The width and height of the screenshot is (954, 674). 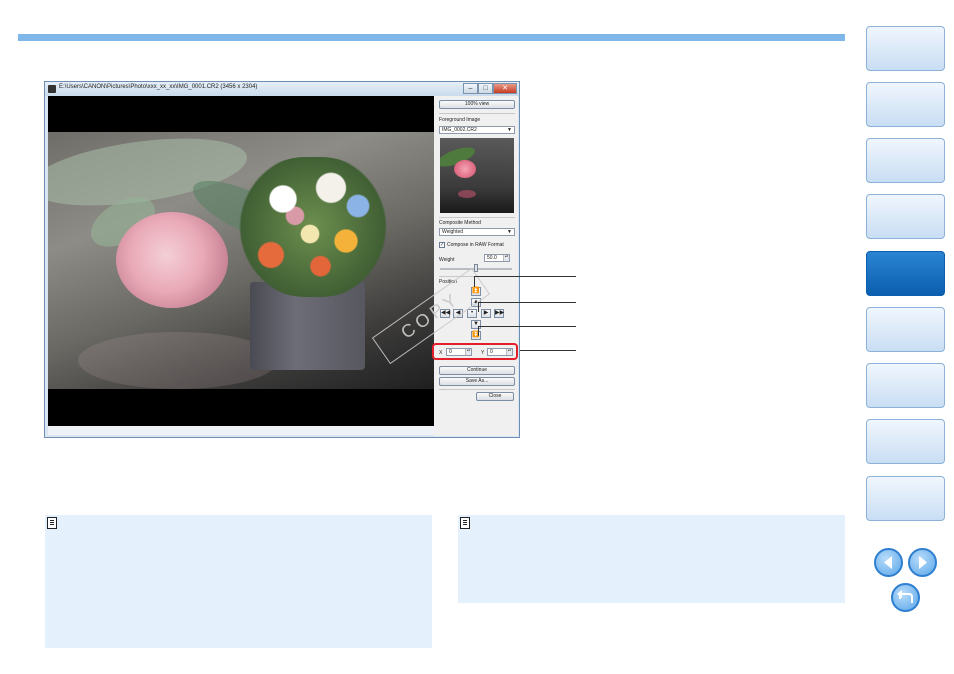 I want to click on next-page-button, so click(x=922, y=562).